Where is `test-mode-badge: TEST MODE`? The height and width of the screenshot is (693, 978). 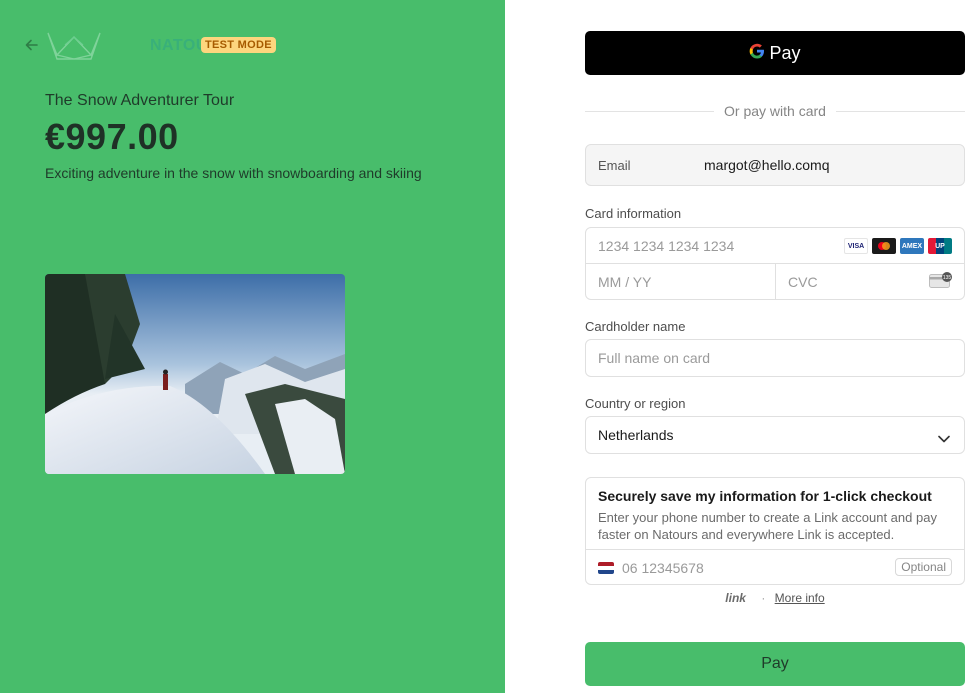 test-mode-badge: TEST MODE is located at coordinates (238, 45).